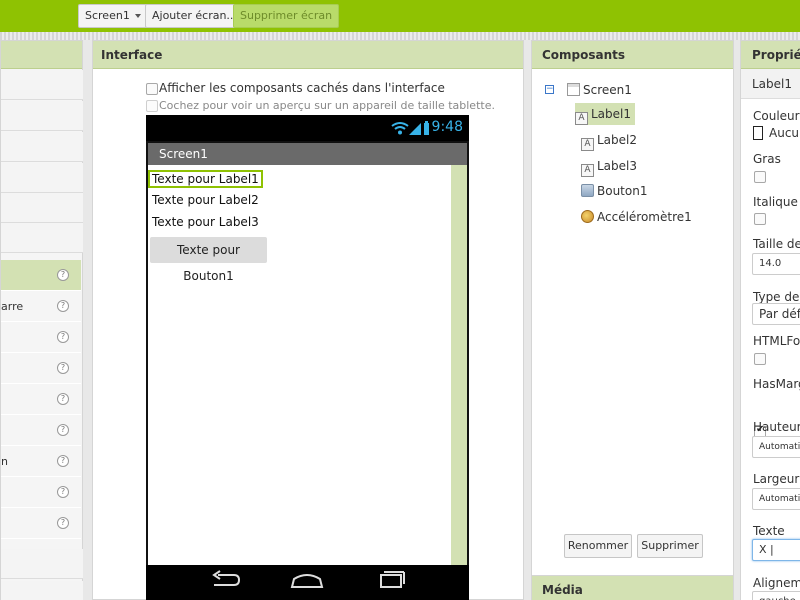 This screenshot has width=800, height=600. I want to click on palette-item: n?, so click(41, 461).